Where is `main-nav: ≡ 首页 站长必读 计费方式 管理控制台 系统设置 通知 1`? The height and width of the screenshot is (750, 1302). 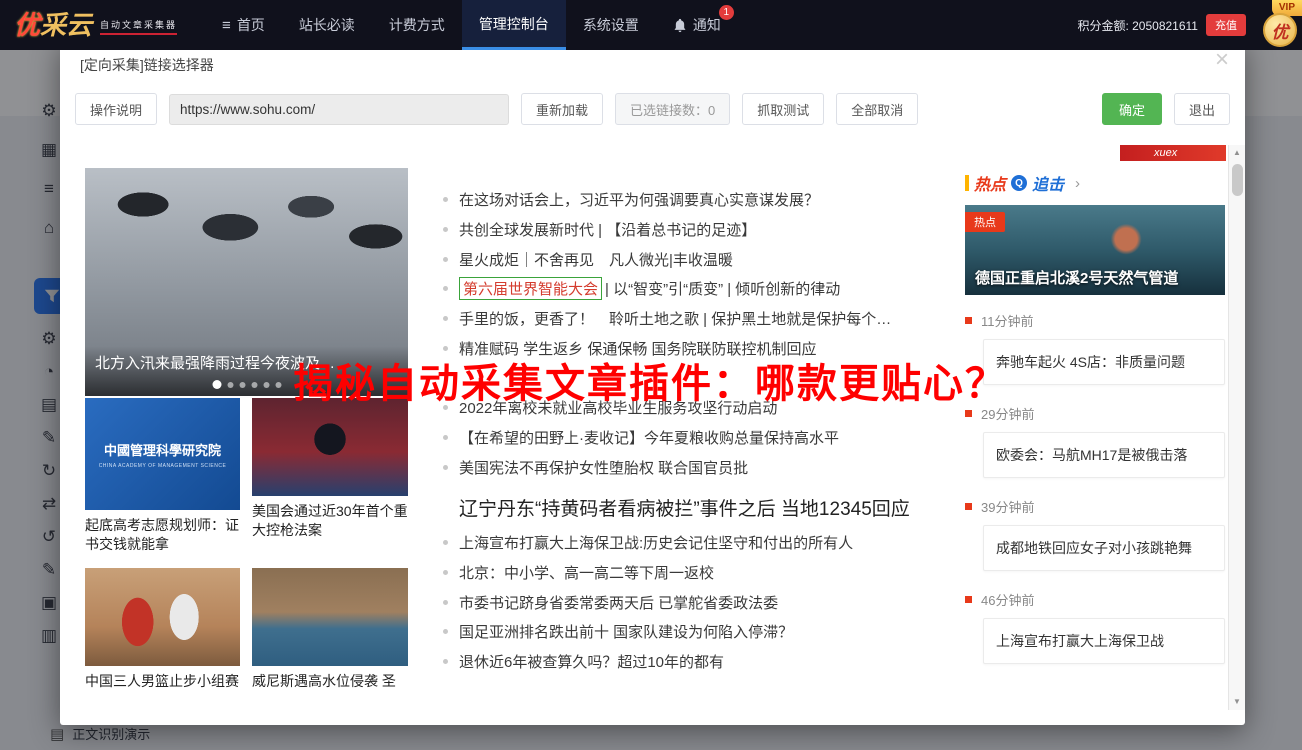
main-nav: ≡ 首页 站长必读 计费方式 管理控制台 系统设置 通知 1 is located at coordinates (471, 25).